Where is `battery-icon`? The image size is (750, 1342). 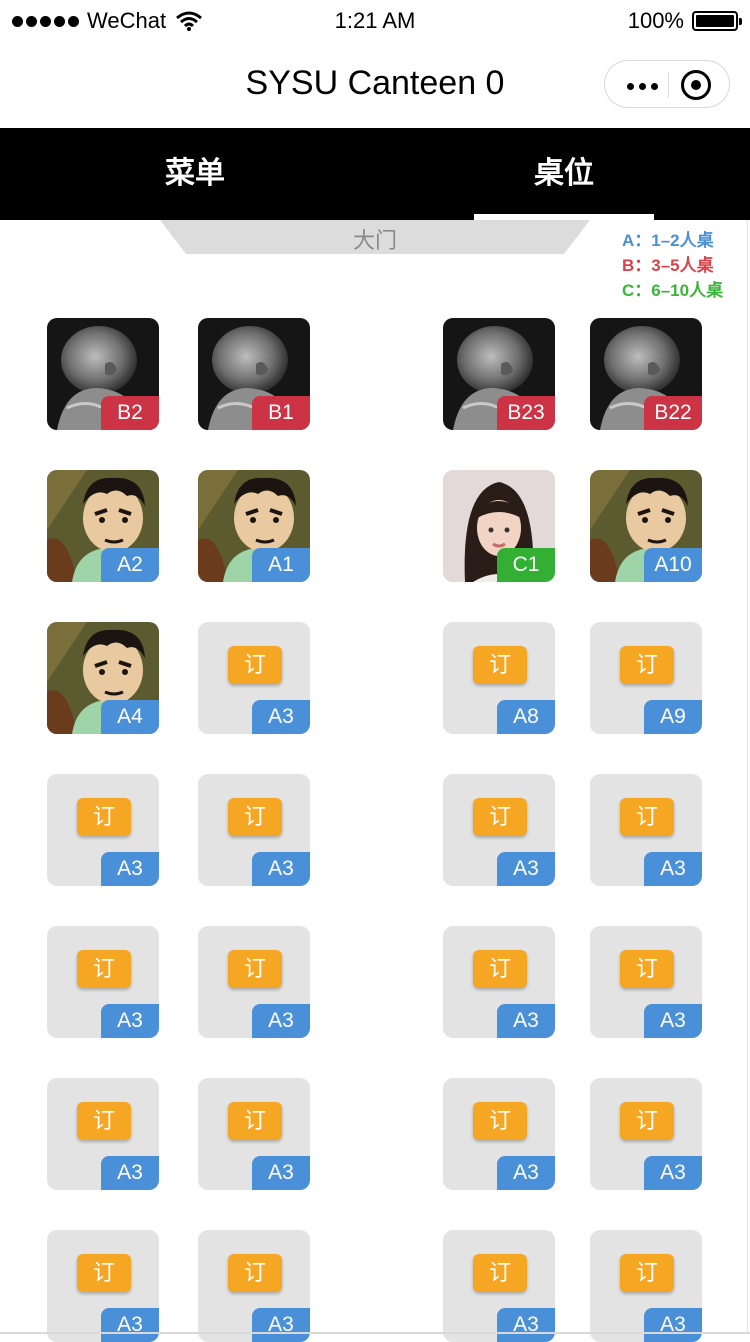
battery-icon is located at coordinates (717, 21).